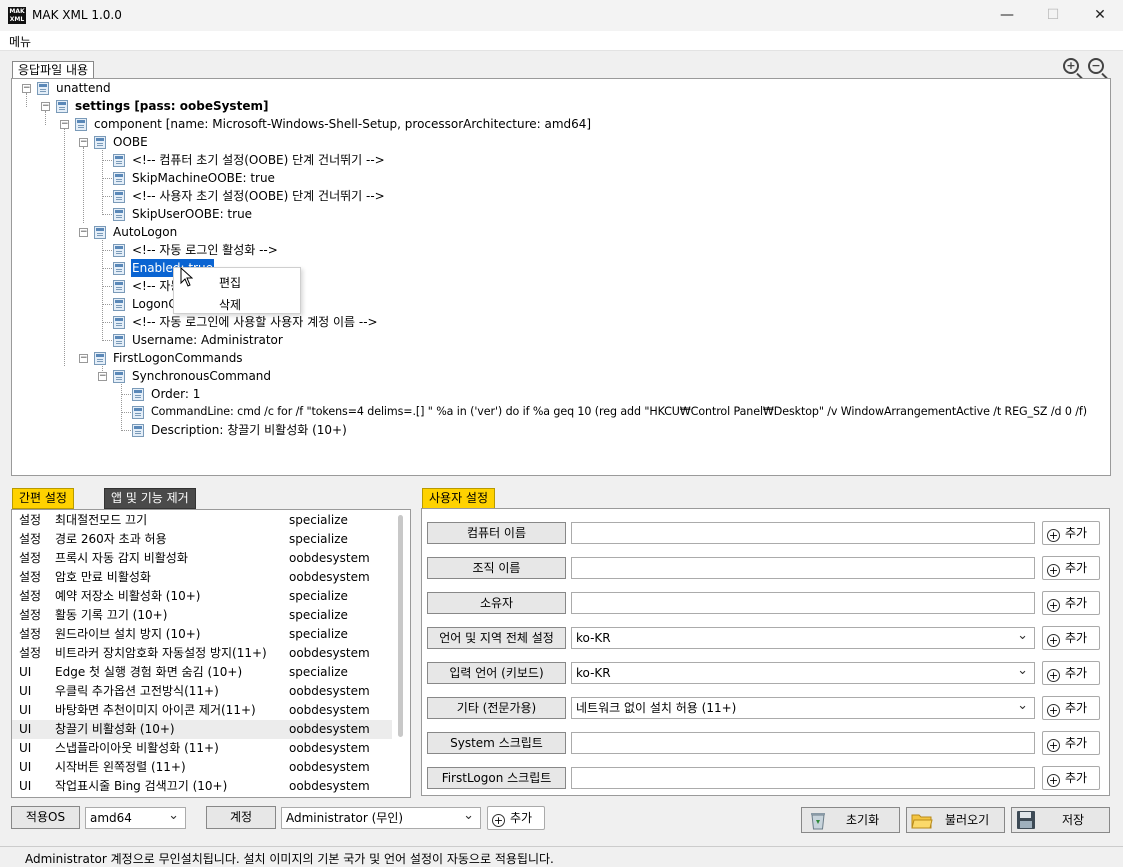  I want to click on computer-name-input, so click(803, 533).